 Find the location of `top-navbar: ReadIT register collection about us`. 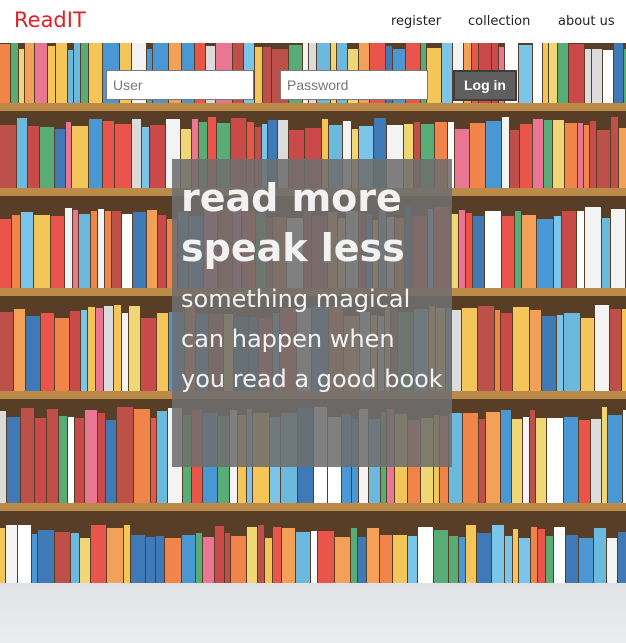

top-navbar: ReadIT register collection about us is located at coordinates (313, 21).